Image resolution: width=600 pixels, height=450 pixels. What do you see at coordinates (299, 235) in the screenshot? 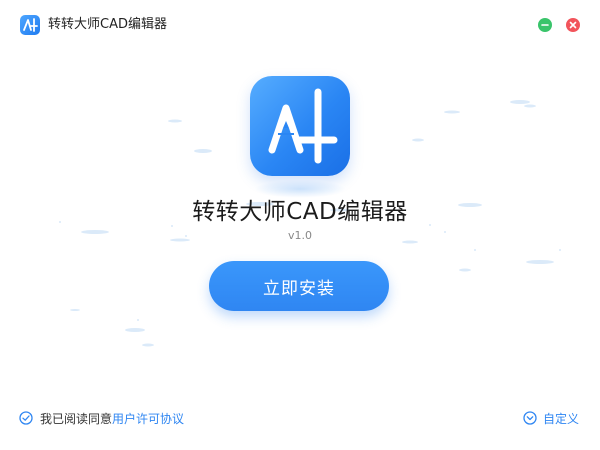
I see `app-version: v1.0` at bounding box center [299, 235].